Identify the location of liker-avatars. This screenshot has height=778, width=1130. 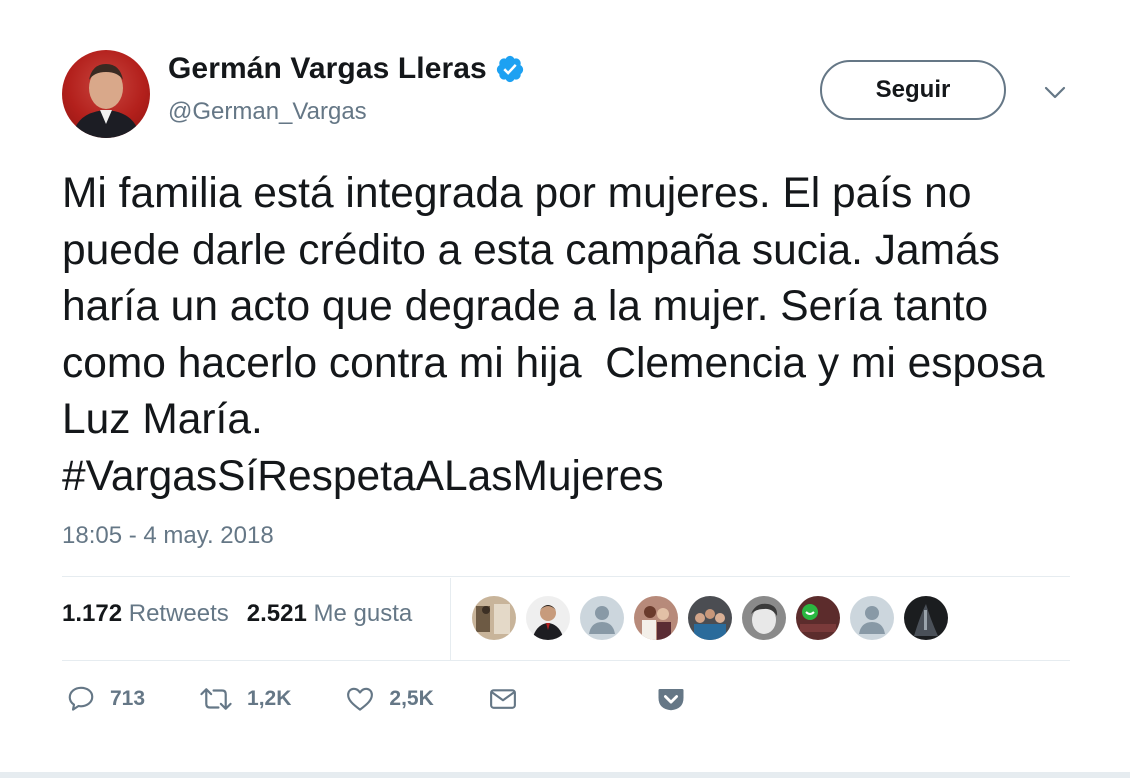
(710, 618).